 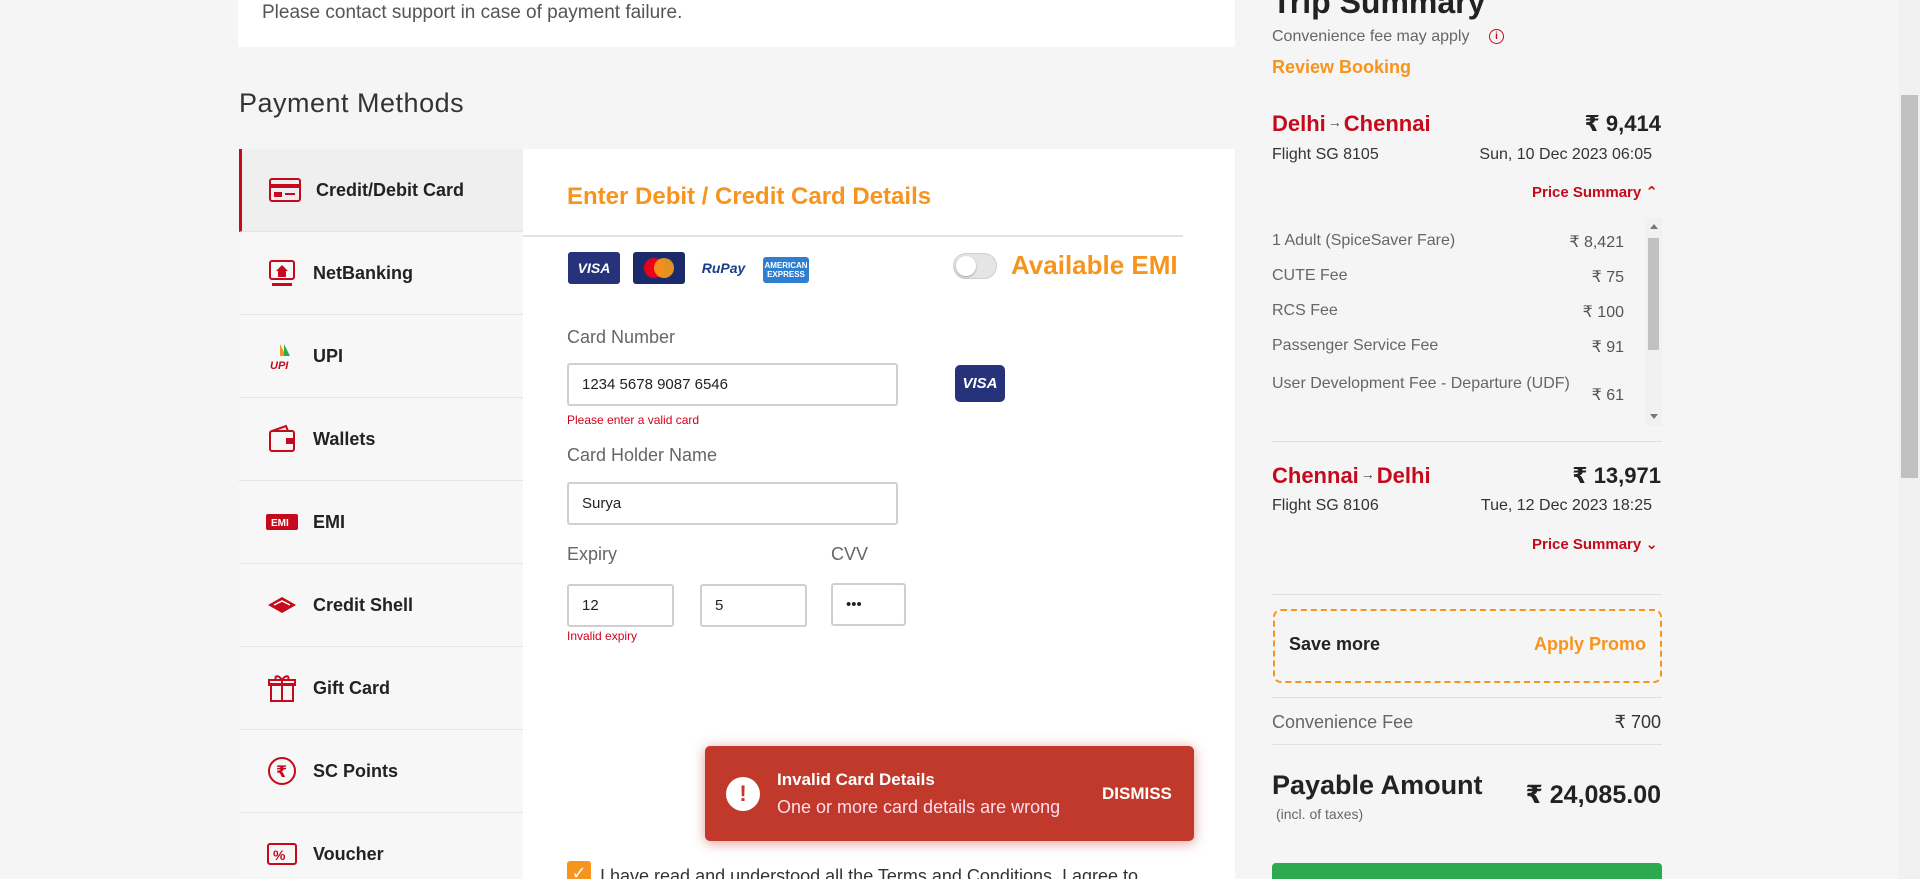 What do you see at coordinates (381, 439) in the screenshot?
I see `menu-item-wallets: Wallets` at bounding box center [381, 439].